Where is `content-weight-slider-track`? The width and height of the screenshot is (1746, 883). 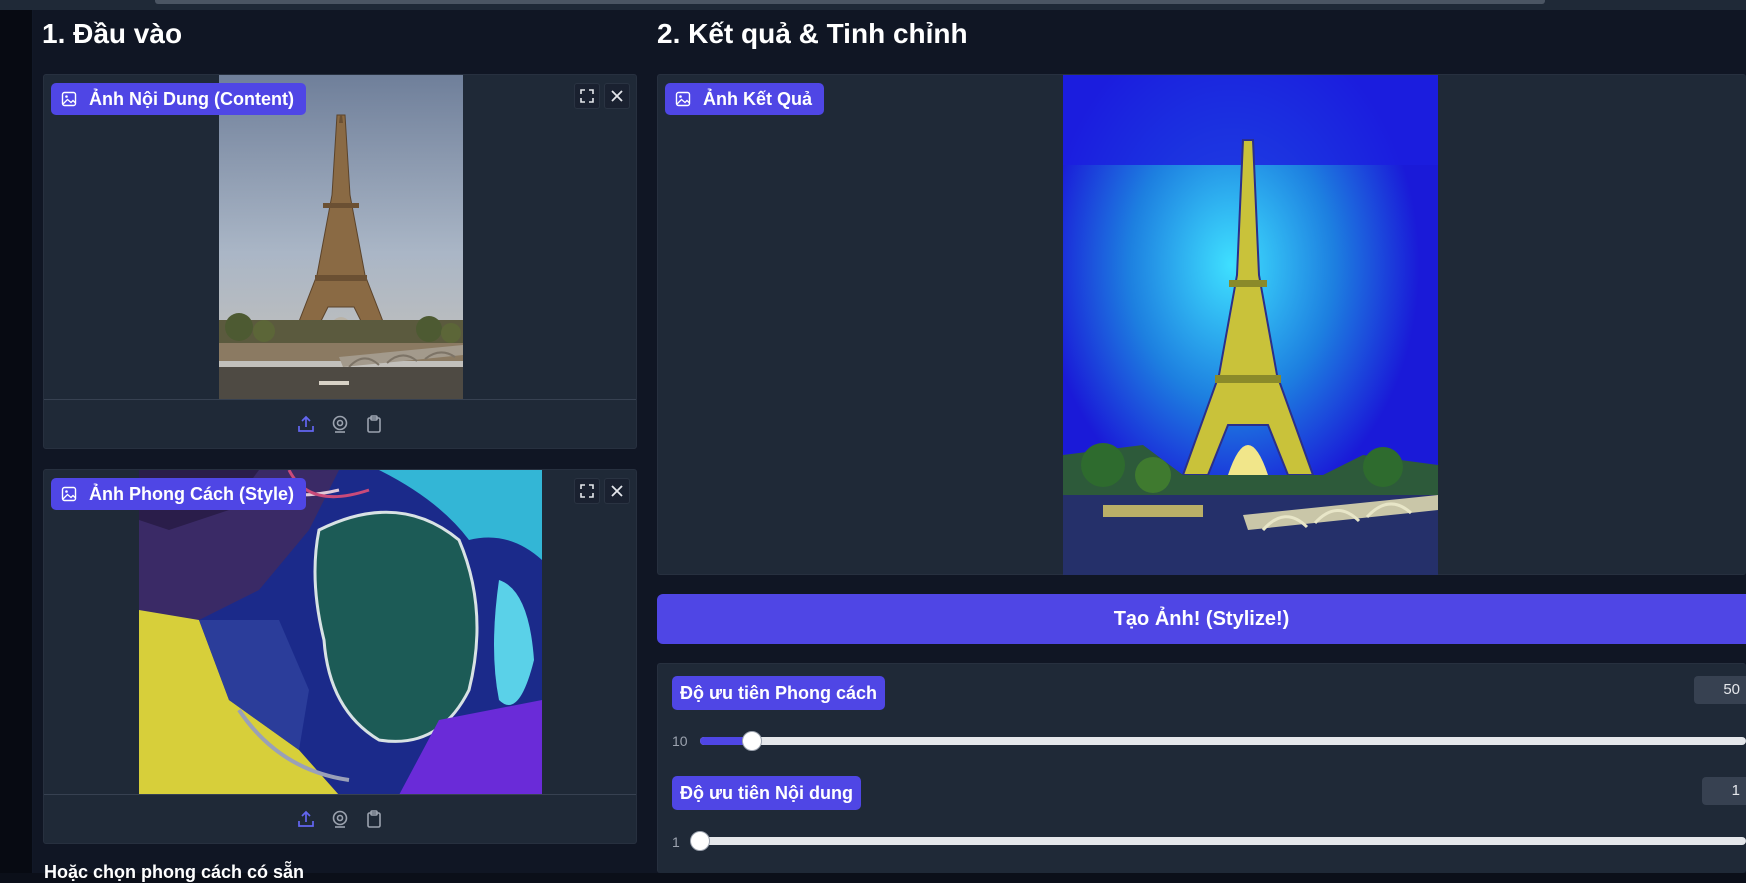 content-weight-slider-track is located at coordinates (1223, 841).